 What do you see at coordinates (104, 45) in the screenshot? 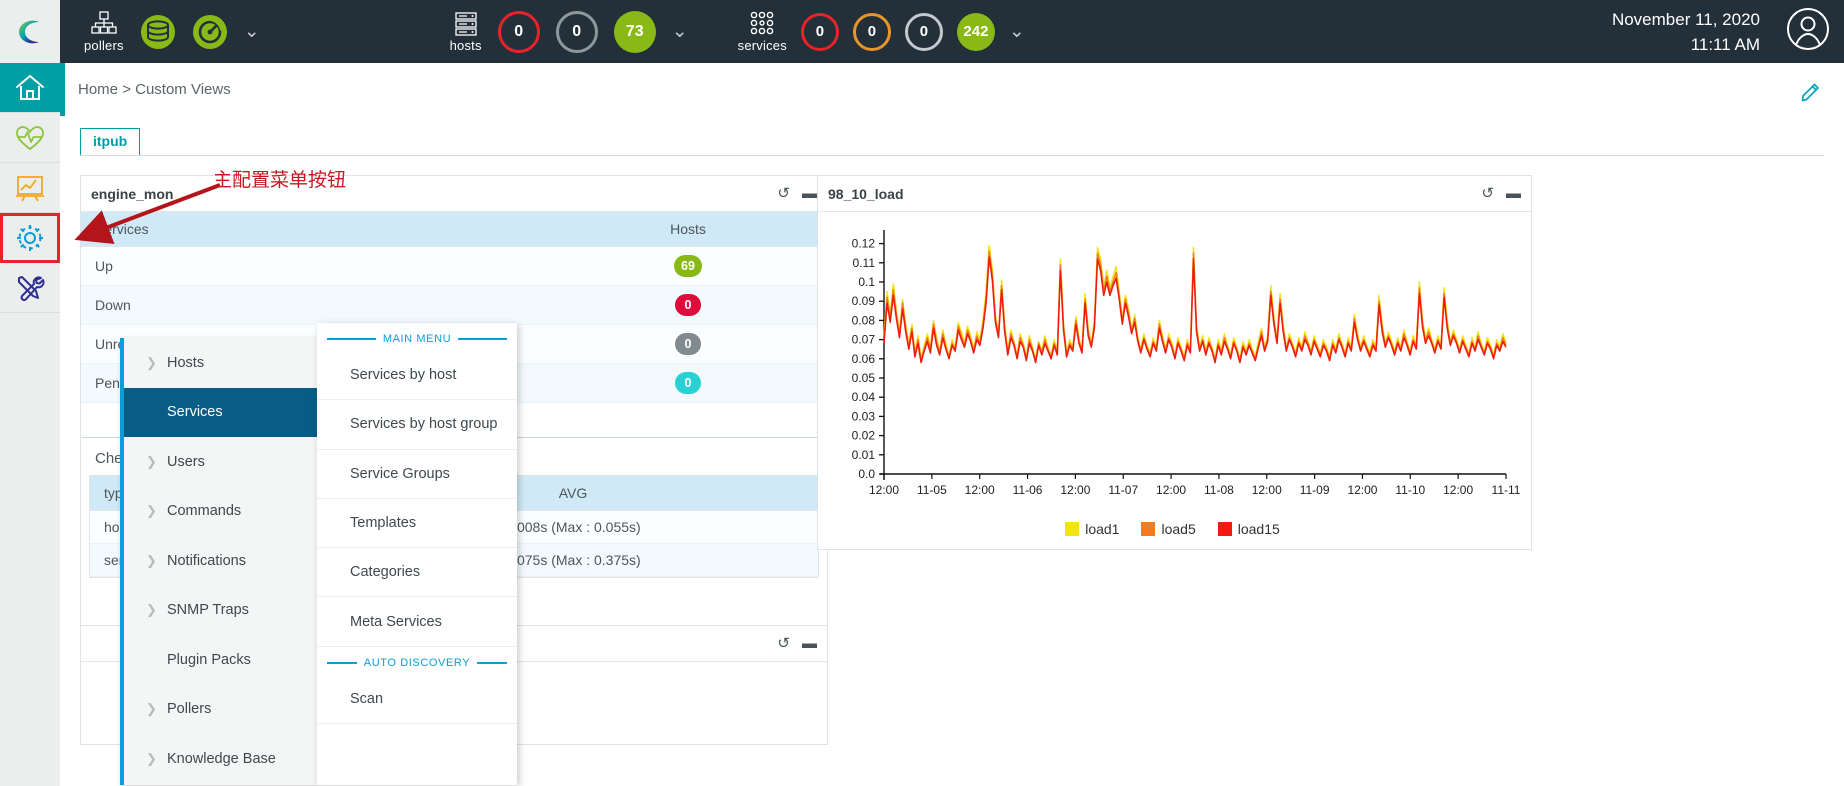
I see `pollers-label: pollers` at bounding box center [104, 45].